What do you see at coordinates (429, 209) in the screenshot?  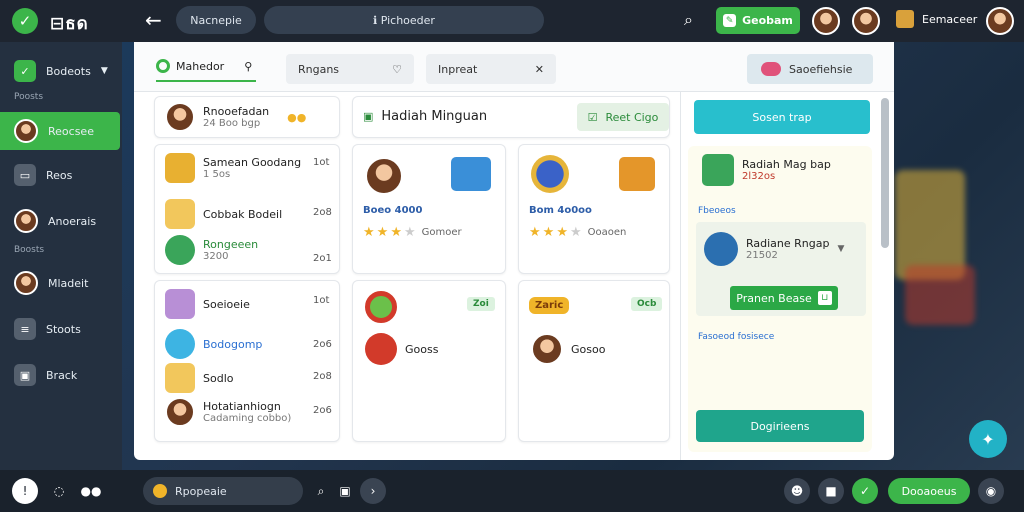 I see `reward-card: Boeo 4000 ★ ★ ★ ★ Gomoer` at bounding box center [429, 209].